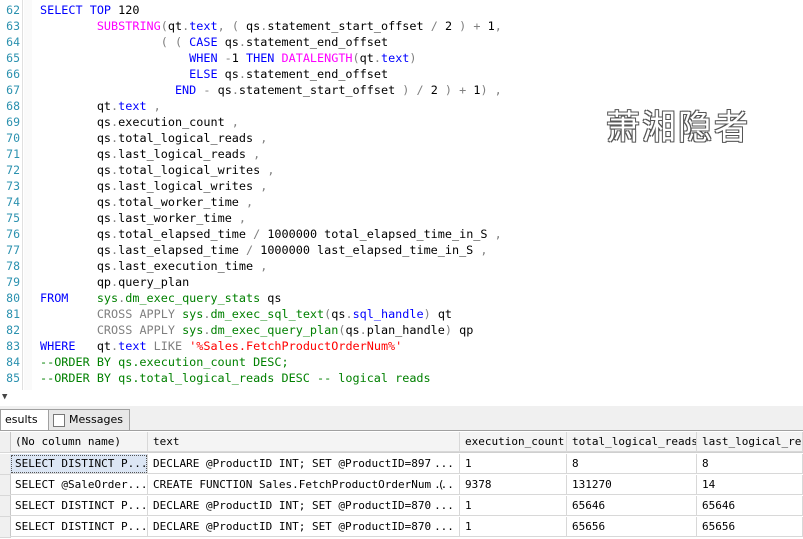 Image resolution: width=803 pixels, height=539 pixels. I want to click on table-cell: 9378, so click(513, 485).